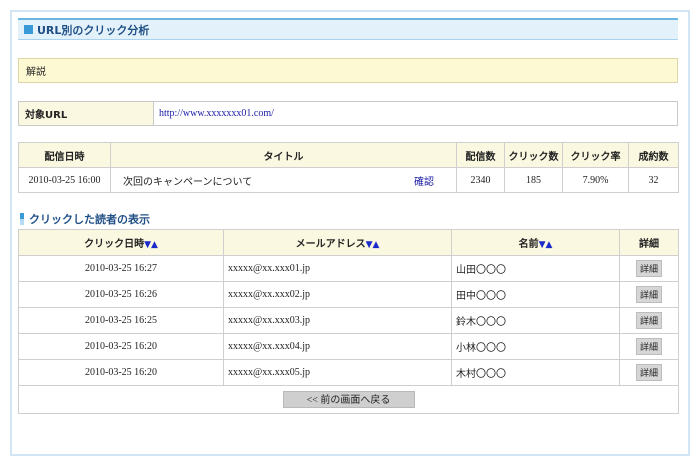 Image resolution: width=700 pixels, height=464 pixels. Describe the element at coordinates (653, 155) in the screenshot. I see `col-conversions: 成約数` at that location.